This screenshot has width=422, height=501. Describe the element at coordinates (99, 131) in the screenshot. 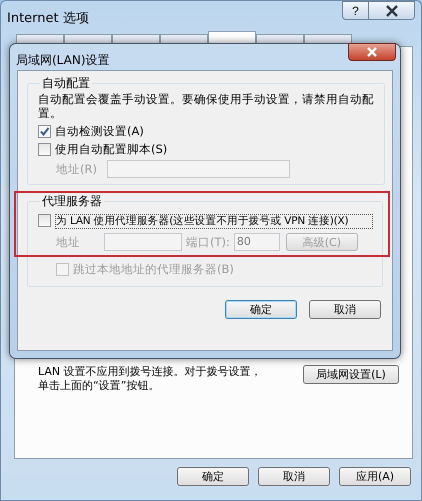

I see `checkbox-label: 自动检测设置(A)` at that location.